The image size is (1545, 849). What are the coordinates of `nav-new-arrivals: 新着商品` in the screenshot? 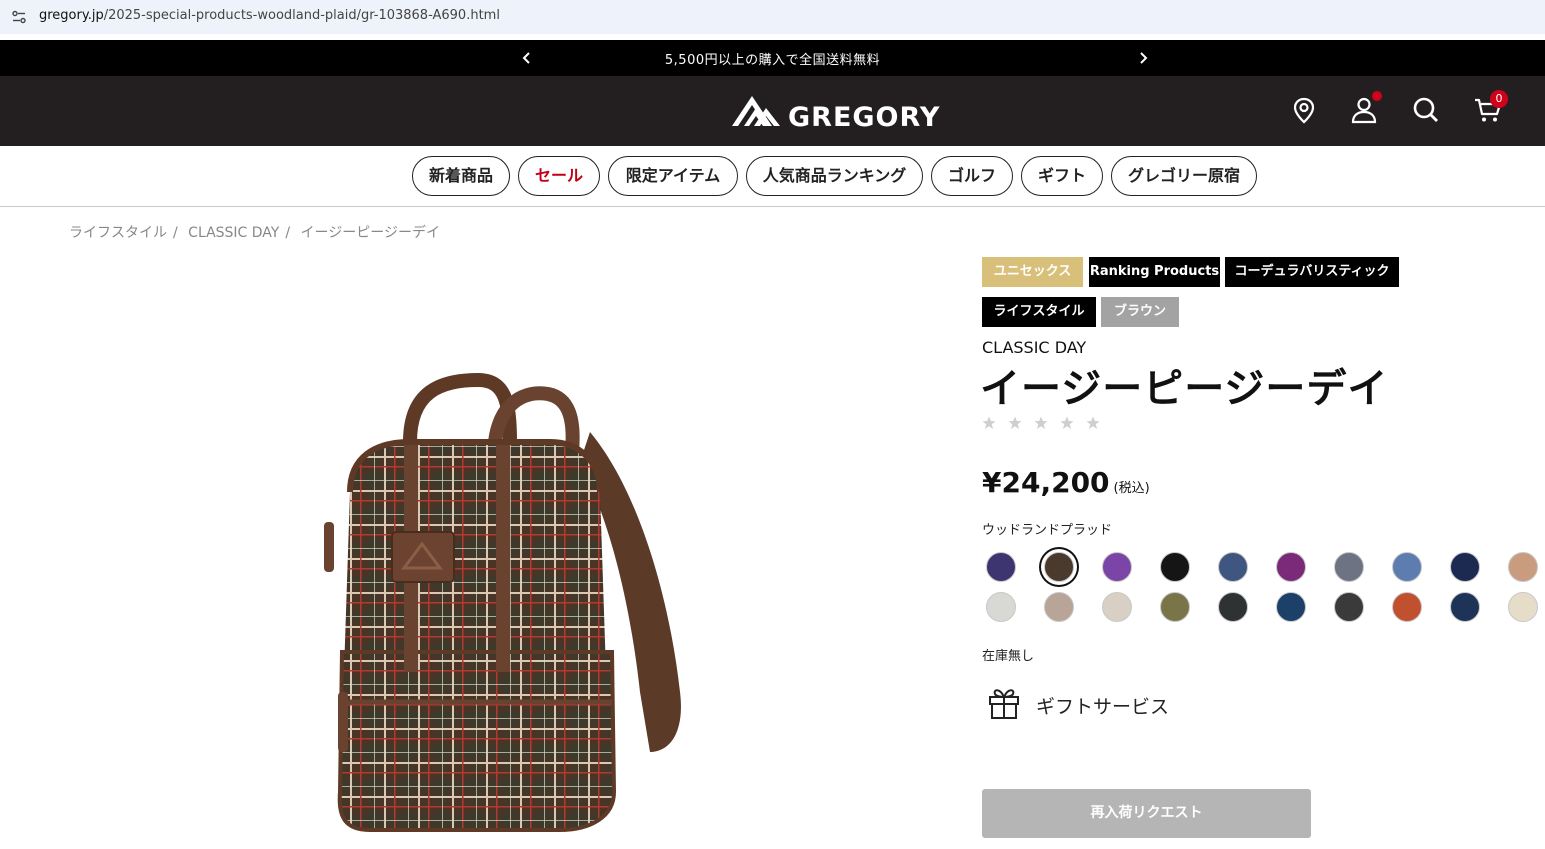 It's located at (461, 176).